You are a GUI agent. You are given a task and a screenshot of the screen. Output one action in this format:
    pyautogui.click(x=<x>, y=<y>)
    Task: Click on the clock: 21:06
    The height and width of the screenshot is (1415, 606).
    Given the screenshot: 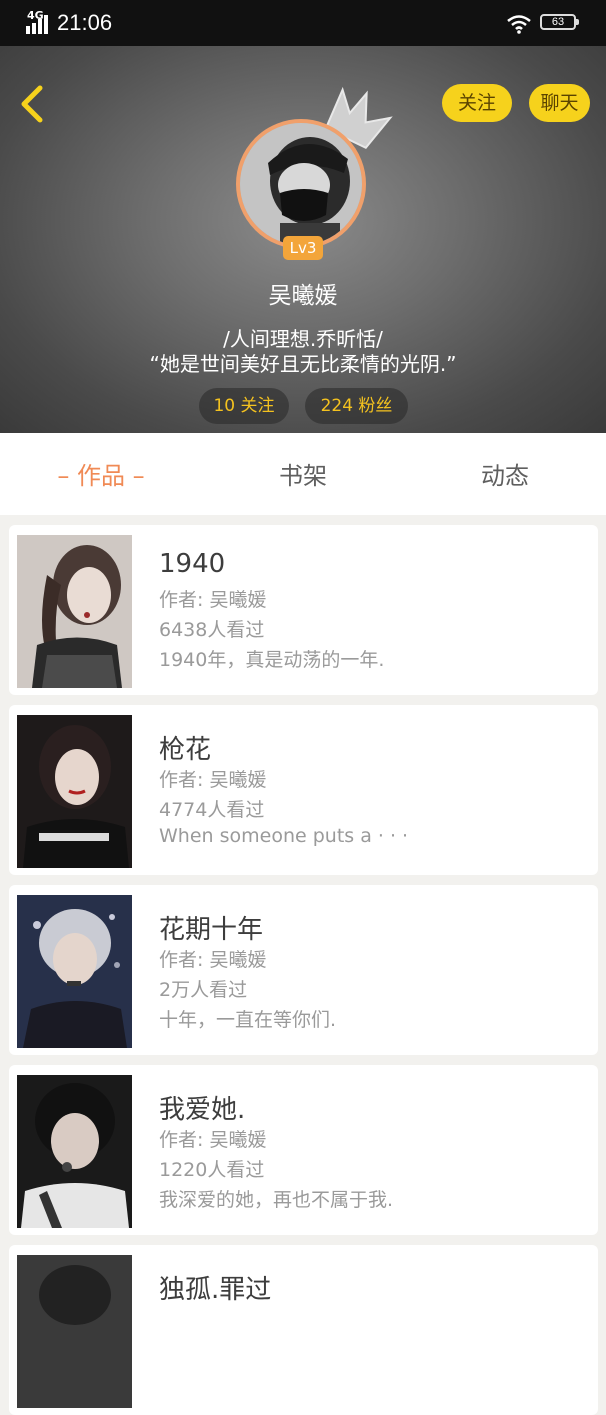 What is the action you would take?
    pyautogui.click(x=85, y=22)
    